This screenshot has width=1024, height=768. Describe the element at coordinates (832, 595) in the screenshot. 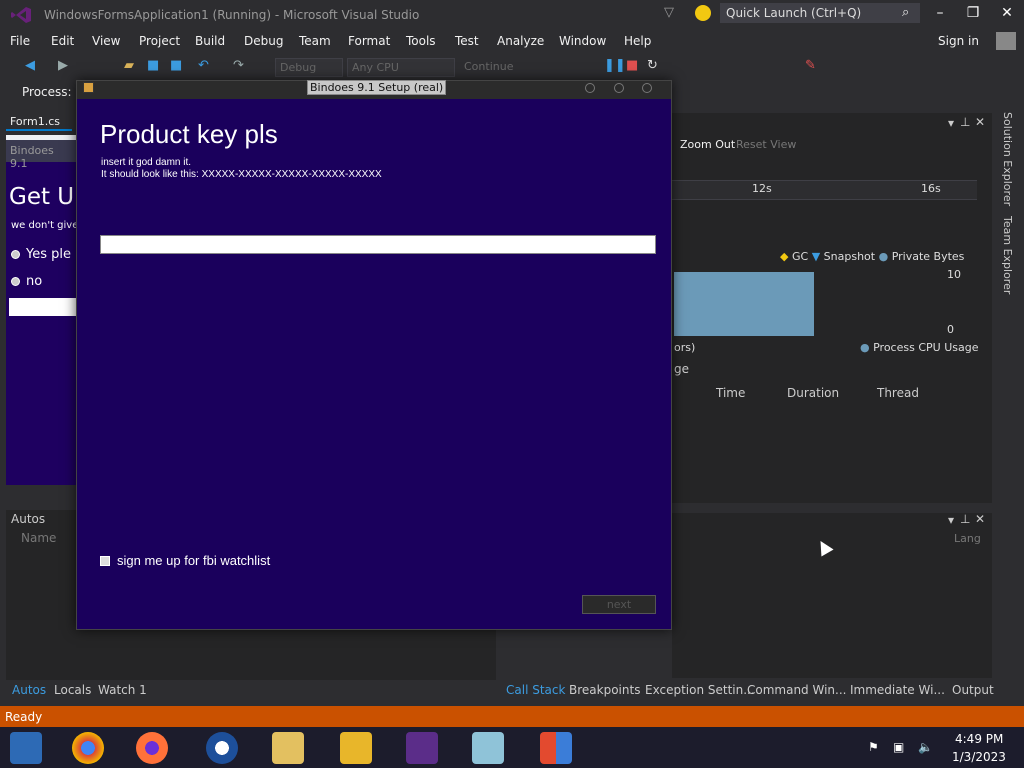

I see `call-stack-panel` at that location.